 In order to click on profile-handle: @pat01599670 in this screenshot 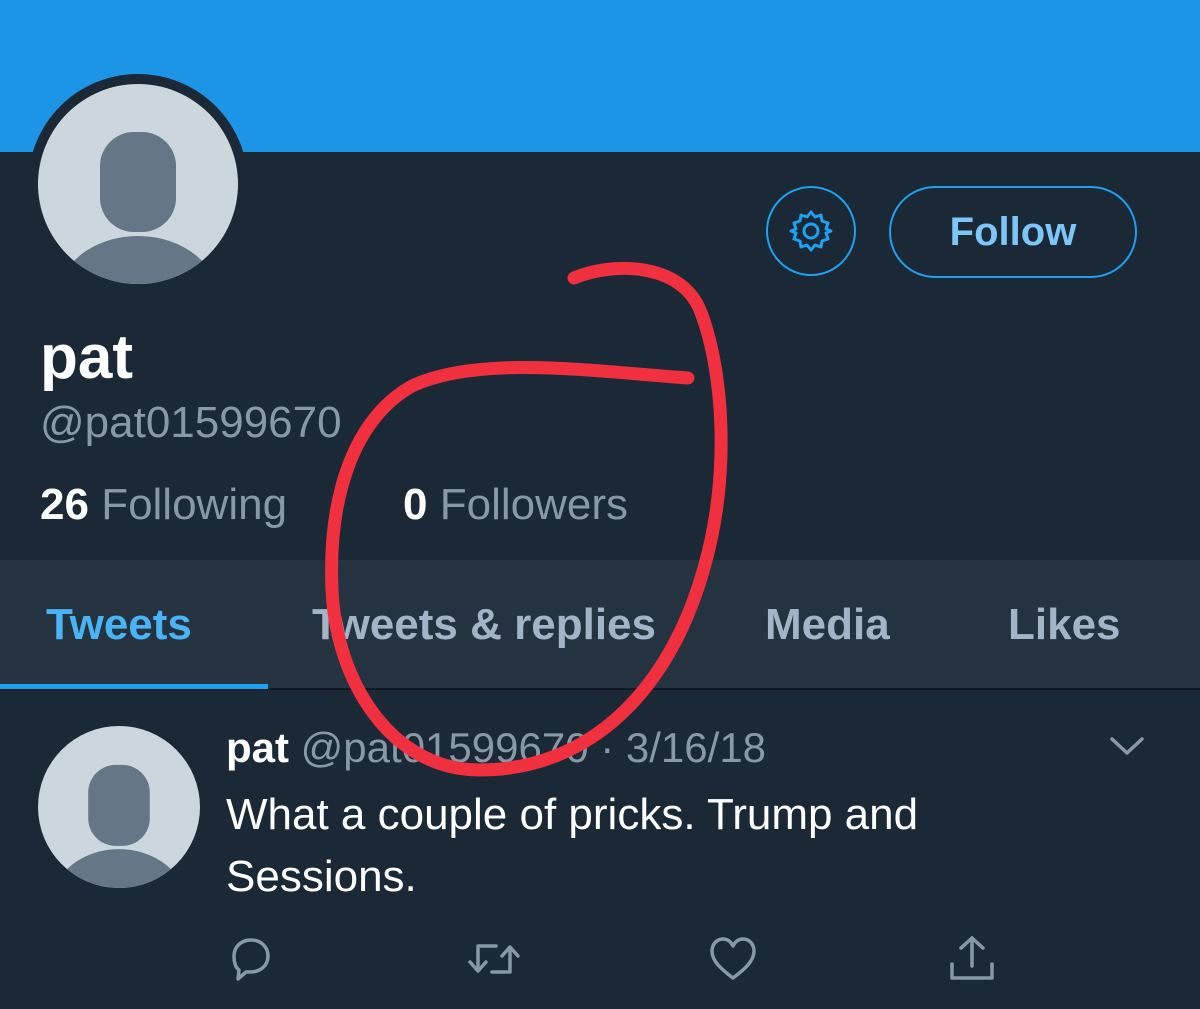, I will do `click(191, 422)`.